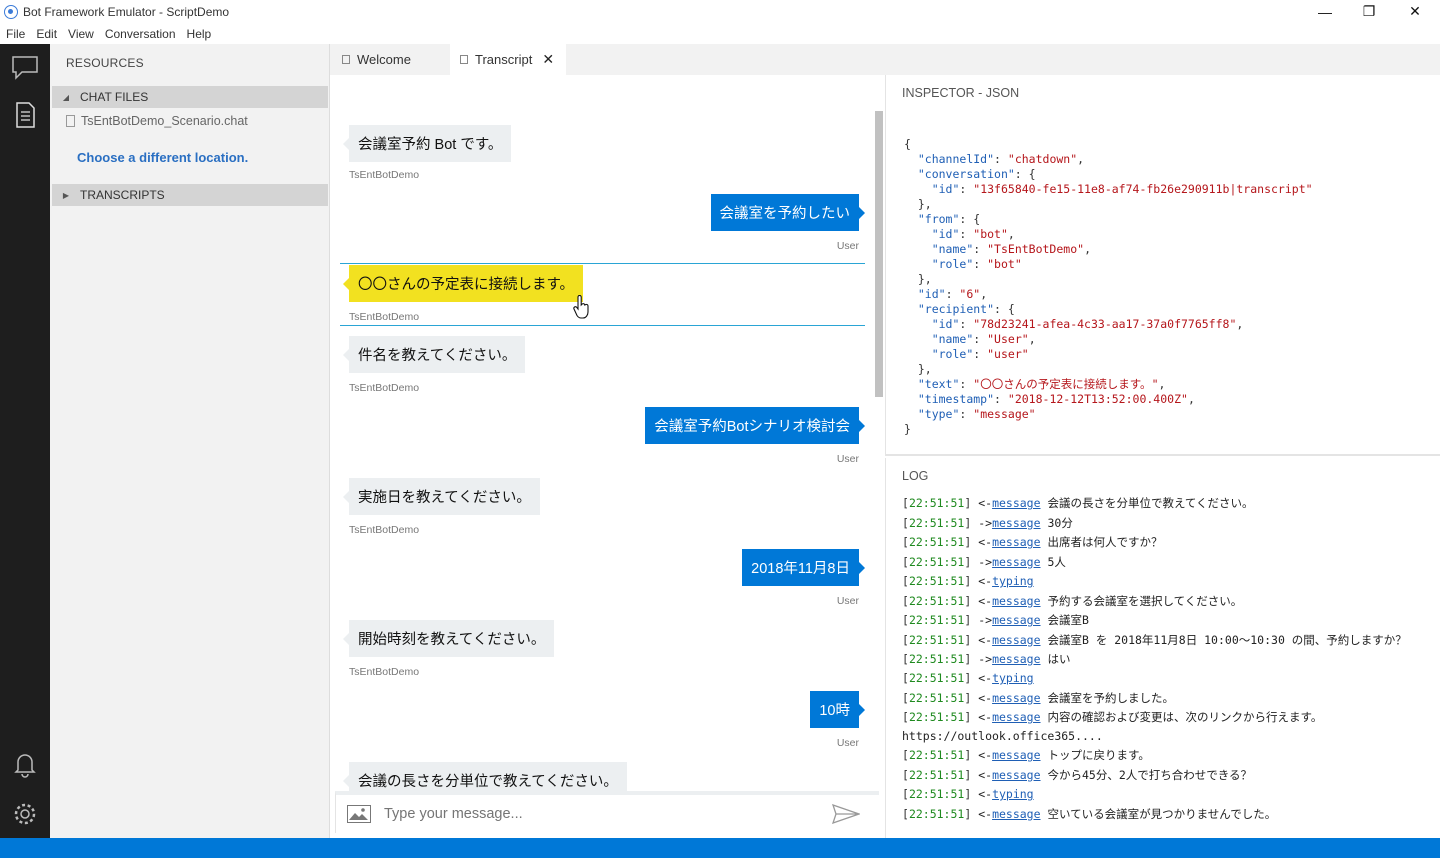  I want to click on log-entry: [22:51:51] <-message 予約する会議室を選択してください。, so click(1072, 600).